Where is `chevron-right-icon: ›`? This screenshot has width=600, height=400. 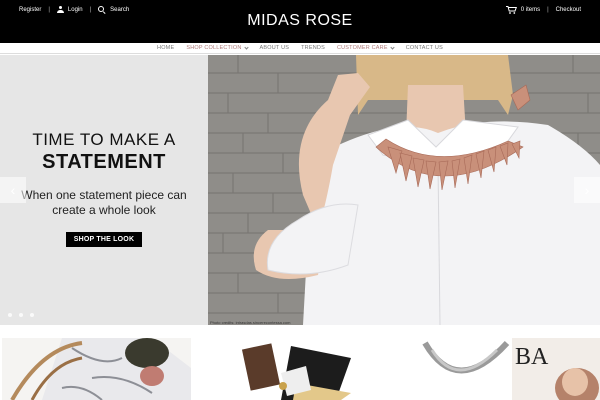 chevron-right-icon: › is located at coordinates (587, 190).